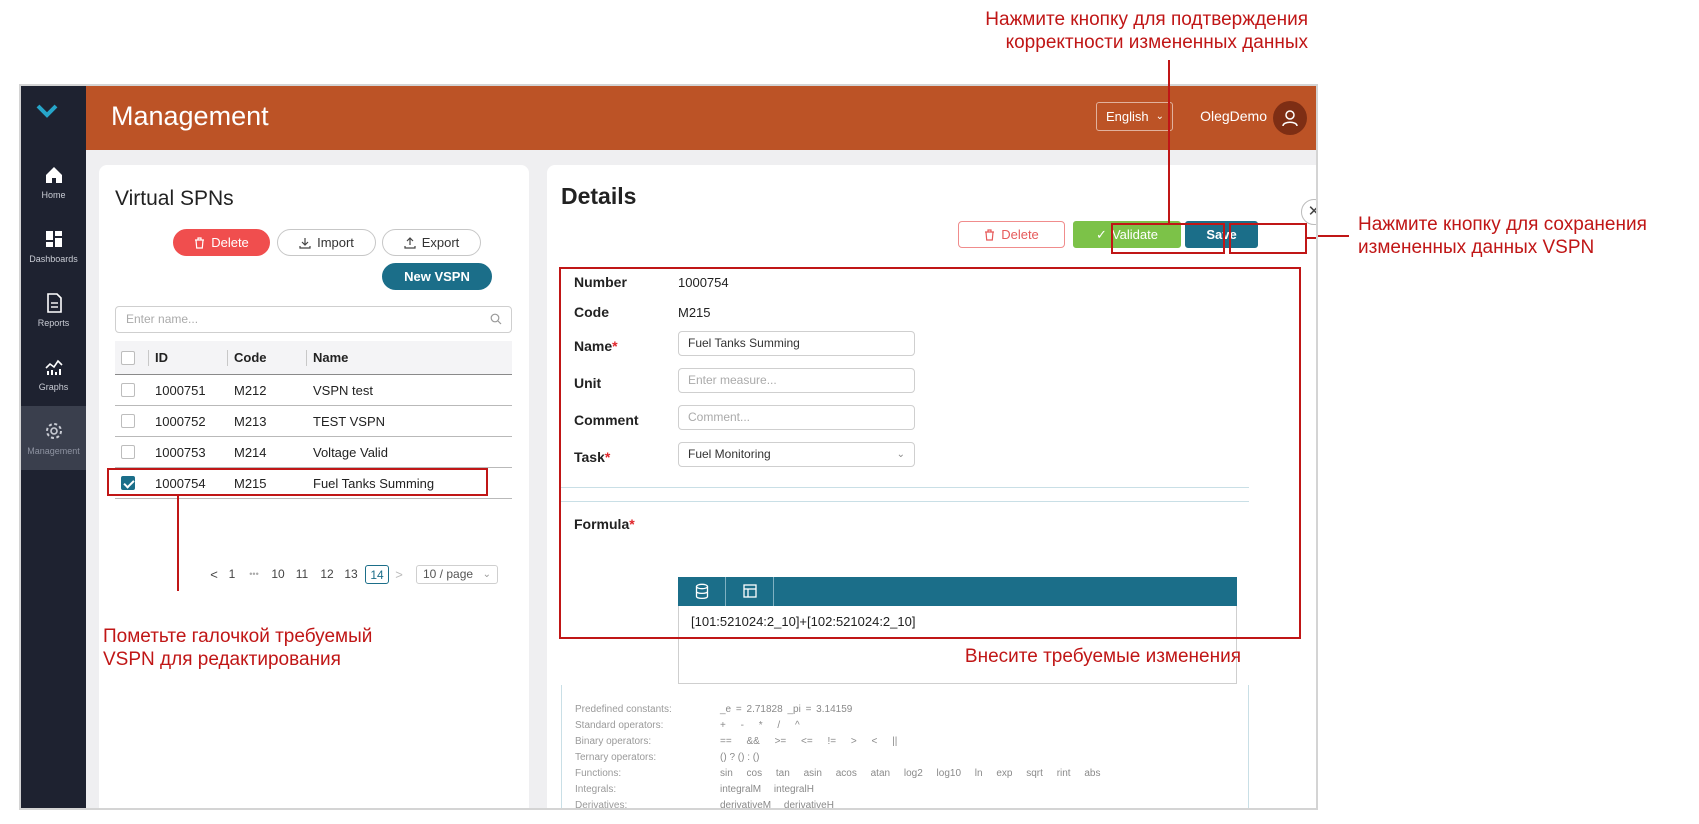 The height and width of the screenshot is (824, 1699). I want to click on pagination-page: 10, so click(278, 574).